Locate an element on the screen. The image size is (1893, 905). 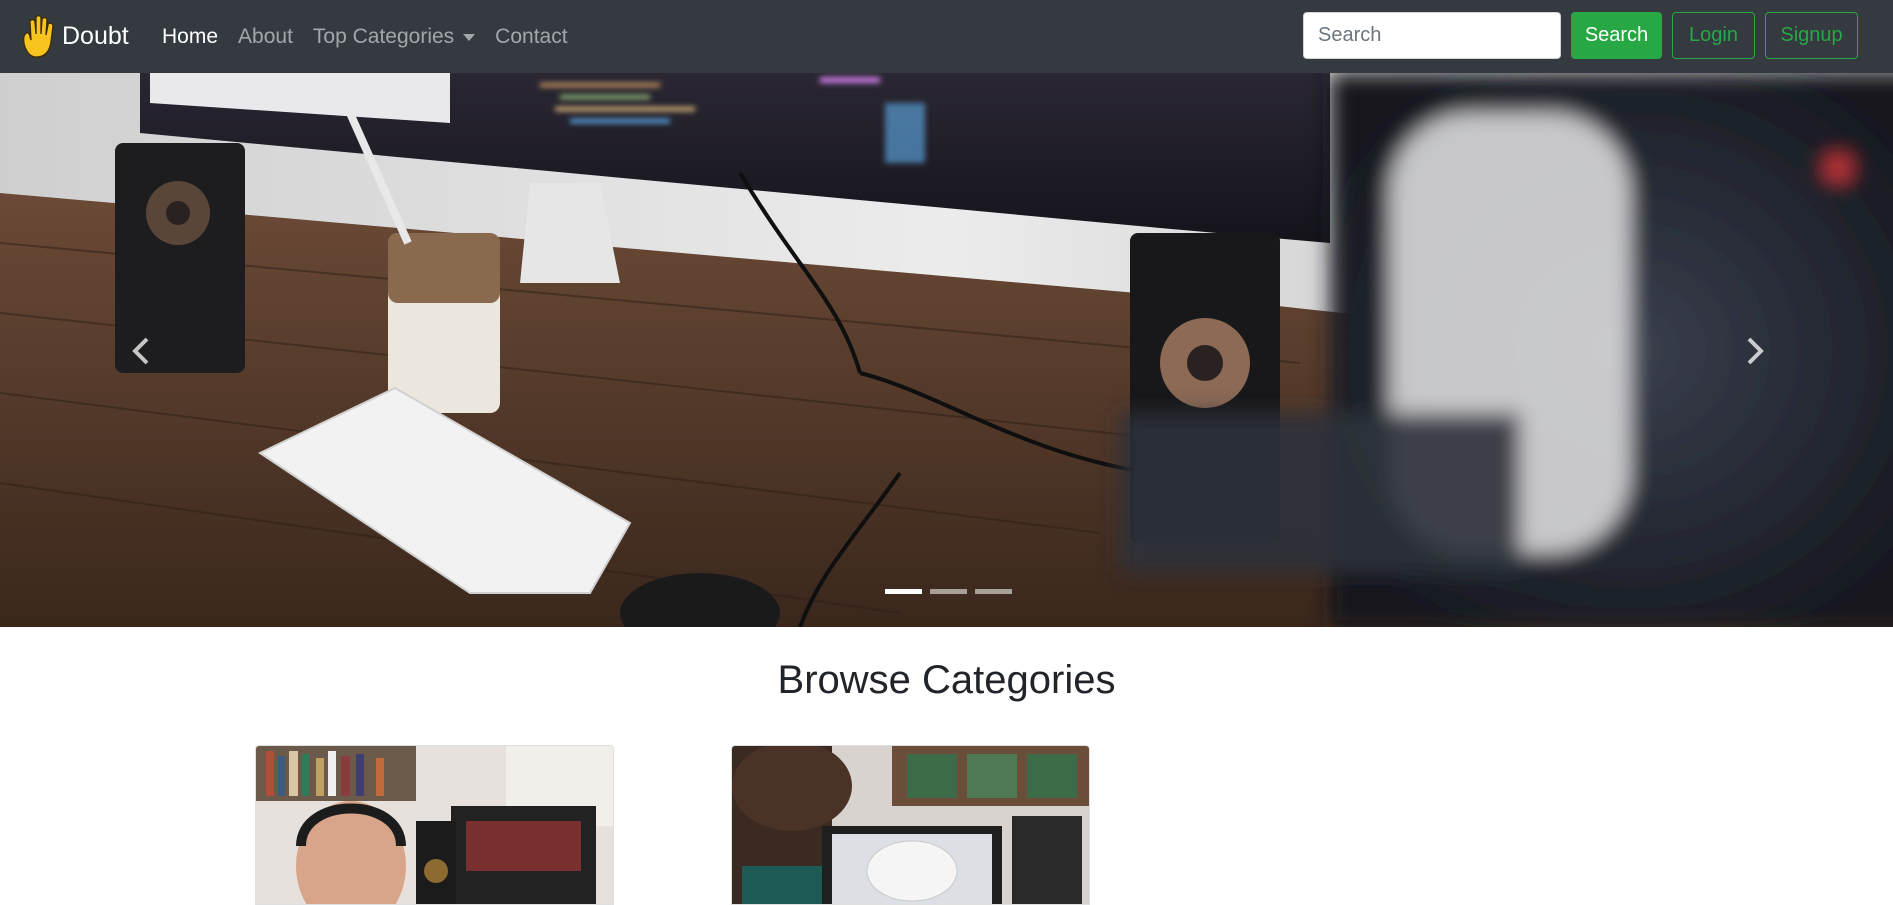
caret-down-icon is located at coordinates (469, 37).